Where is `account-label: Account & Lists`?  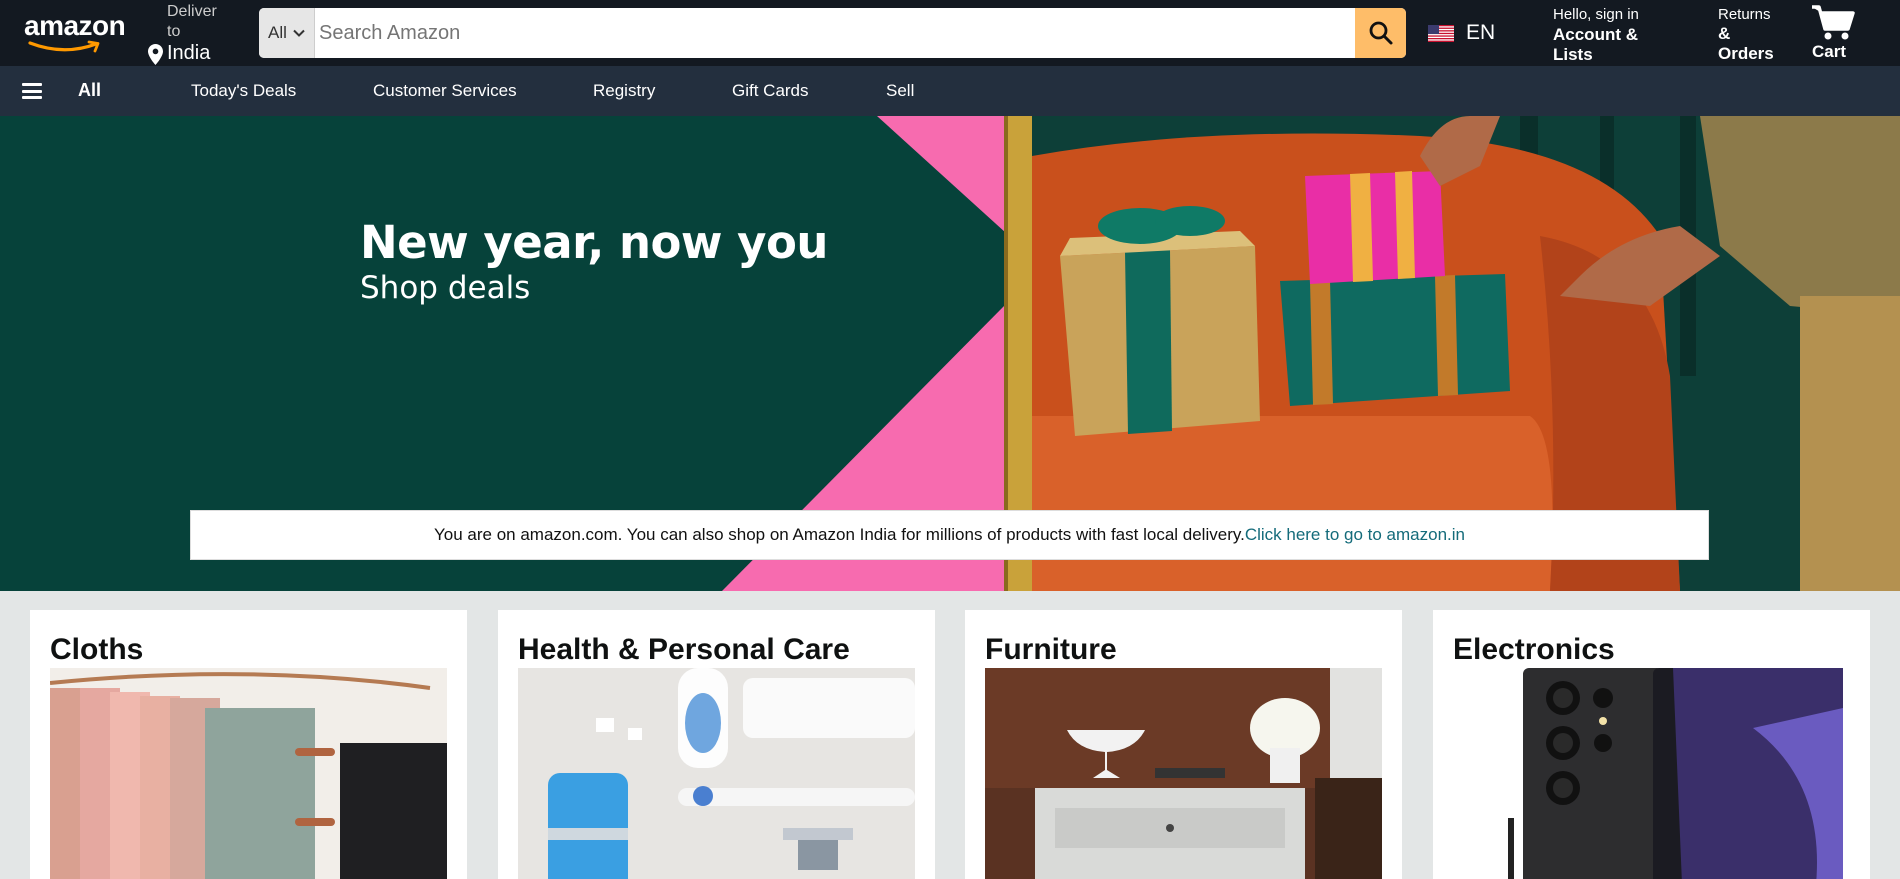
account-label: Account & Lists is located at coordinates (1595, 44).